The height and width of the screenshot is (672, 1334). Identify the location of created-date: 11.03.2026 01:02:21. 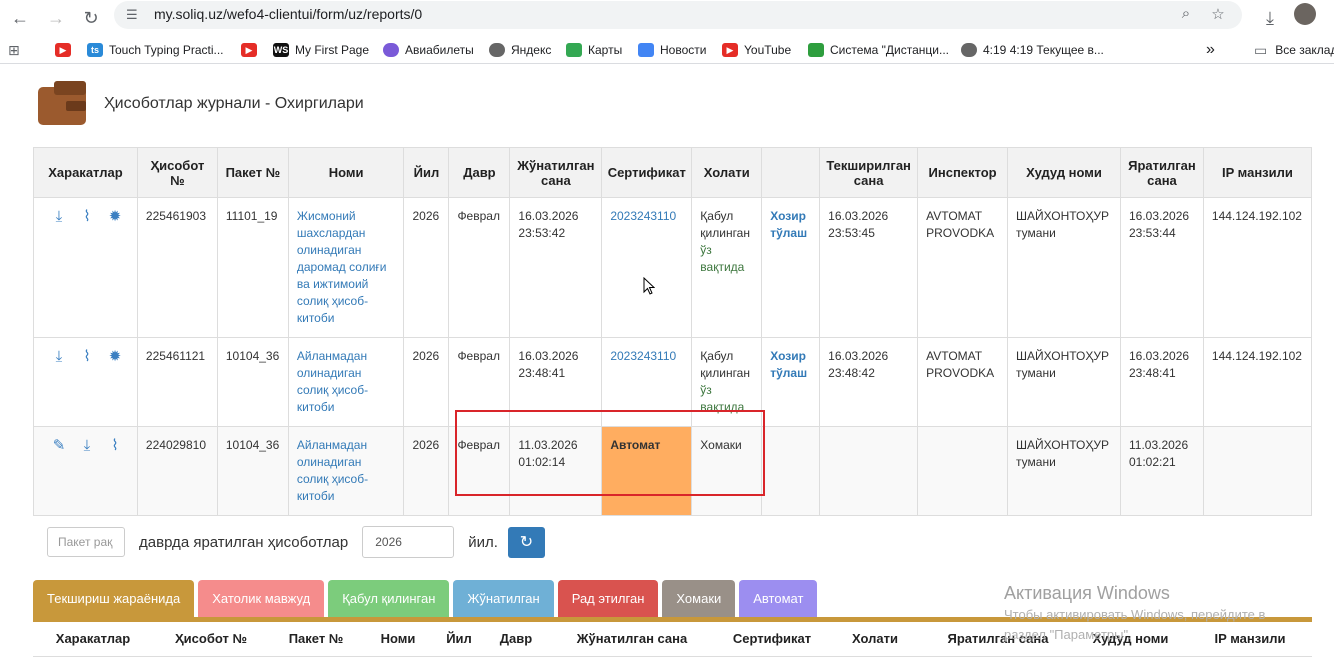
(1161, 471).